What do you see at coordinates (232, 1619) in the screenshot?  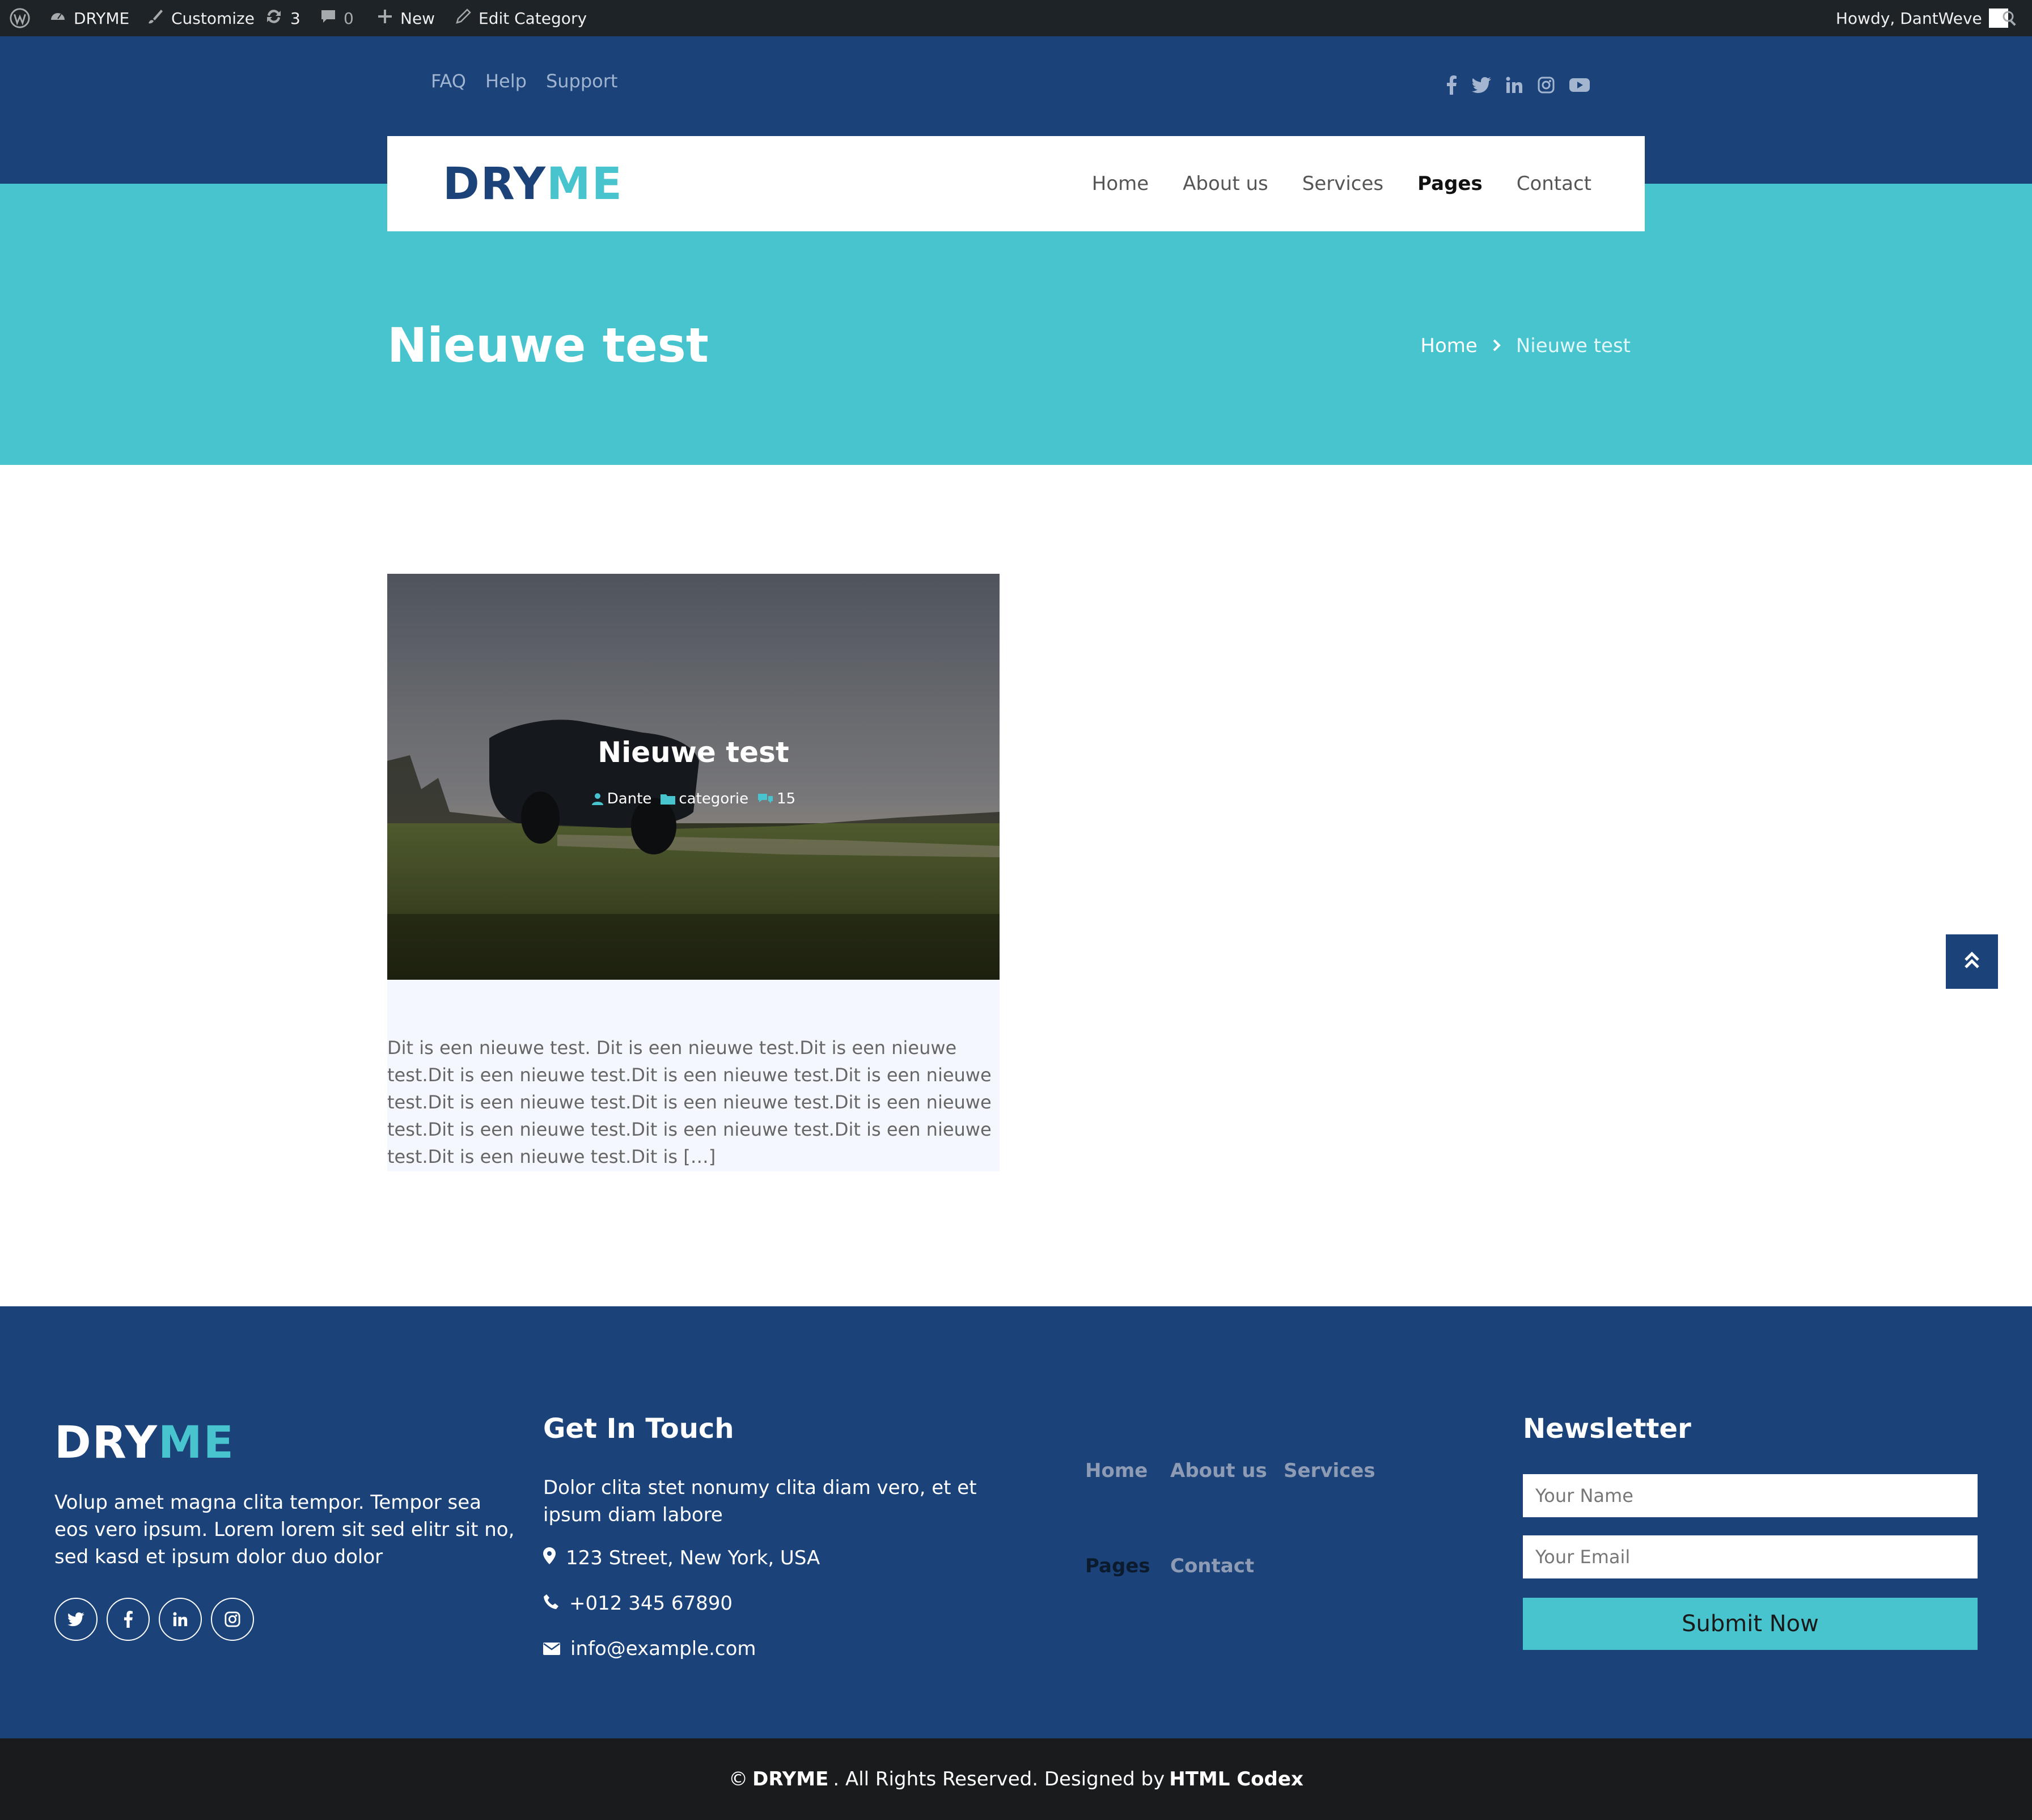 I see `footer-instagram-icon` at bounding box center [232, 1619].